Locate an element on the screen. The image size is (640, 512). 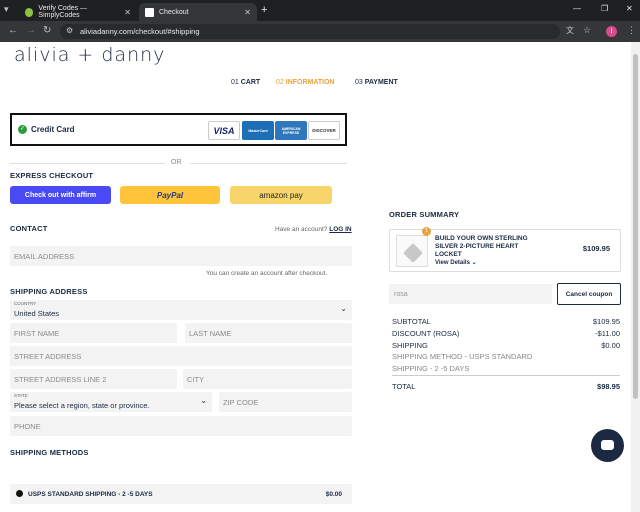
radio-selected-icon is located at coordinates (19, 493).